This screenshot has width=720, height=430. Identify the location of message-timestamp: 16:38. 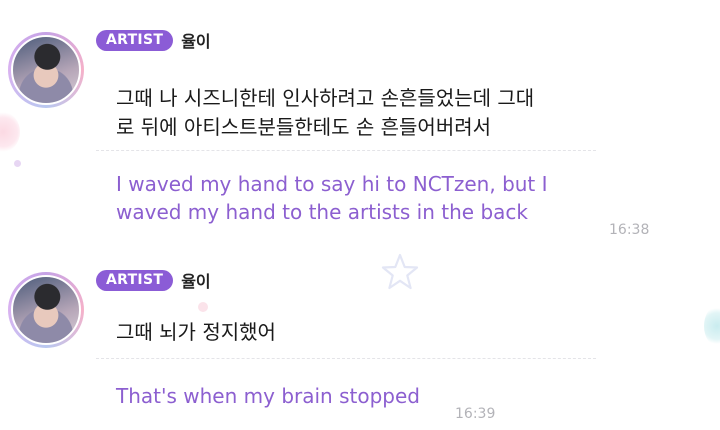
(629, 230).